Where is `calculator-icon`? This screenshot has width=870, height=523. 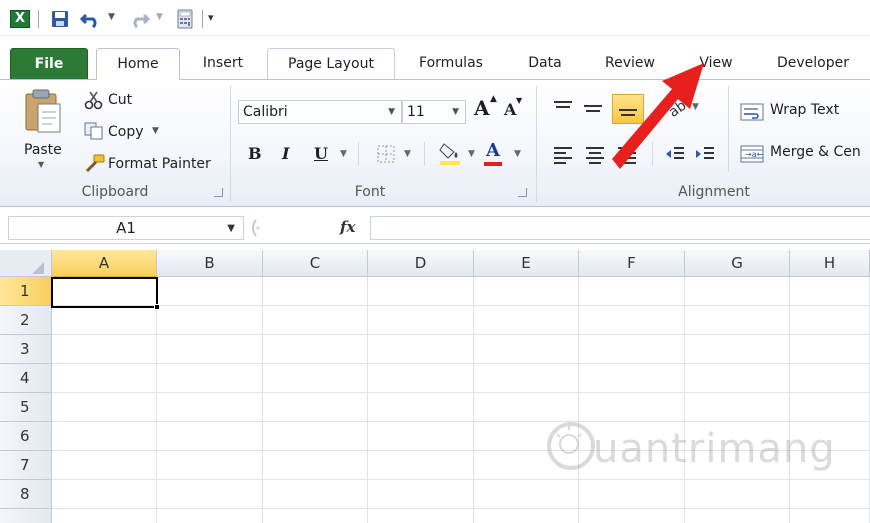 calculator-icon is located at coordinates (185, 19).